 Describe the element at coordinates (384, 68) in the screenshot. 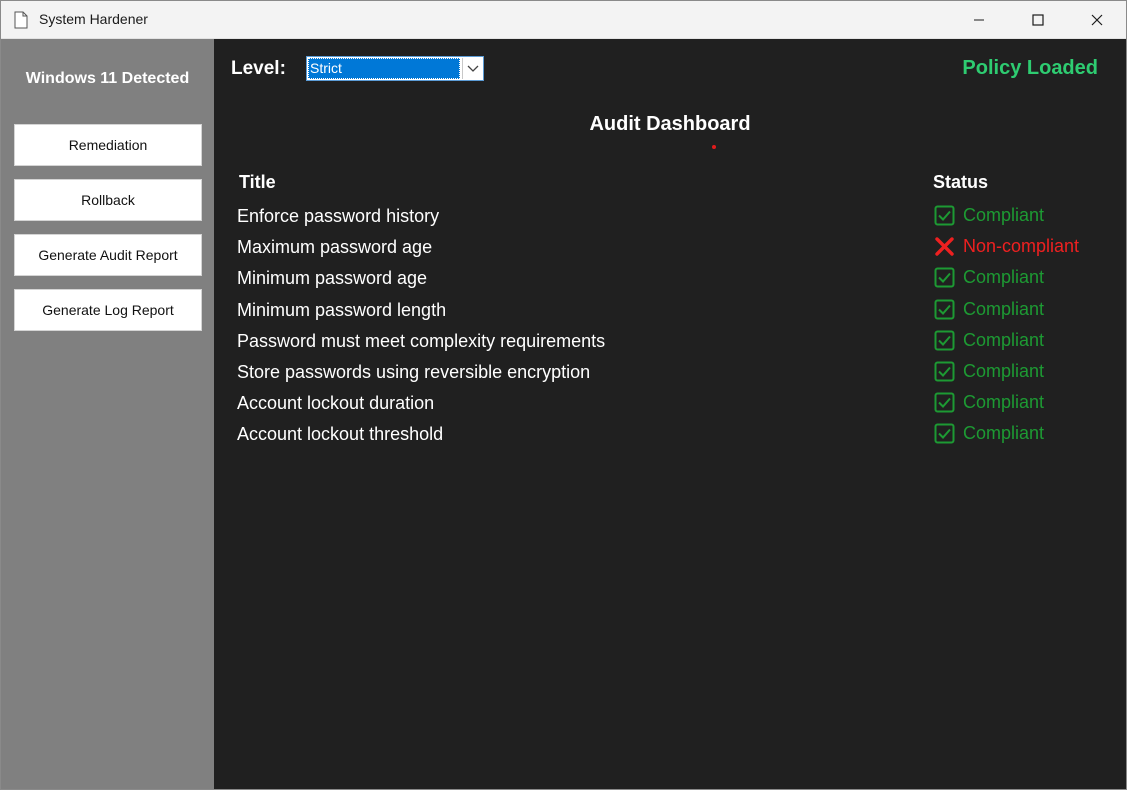

I see `level-select-value: Strict` at that location.